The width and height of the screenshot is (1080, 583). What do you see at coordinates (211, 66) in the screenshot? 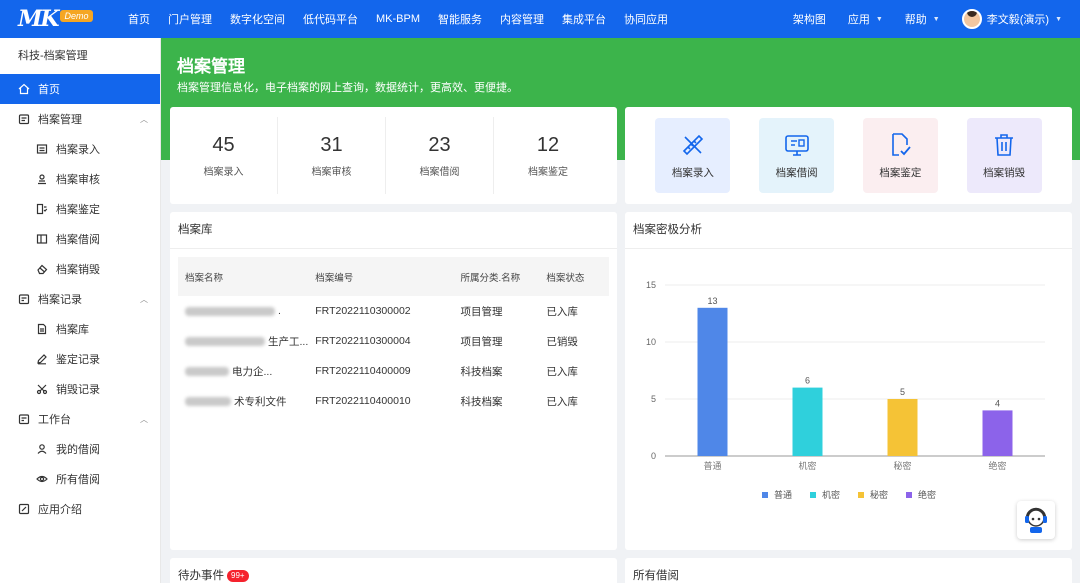
I see `page-title: 档案管理` at bounding box center [211, 66].